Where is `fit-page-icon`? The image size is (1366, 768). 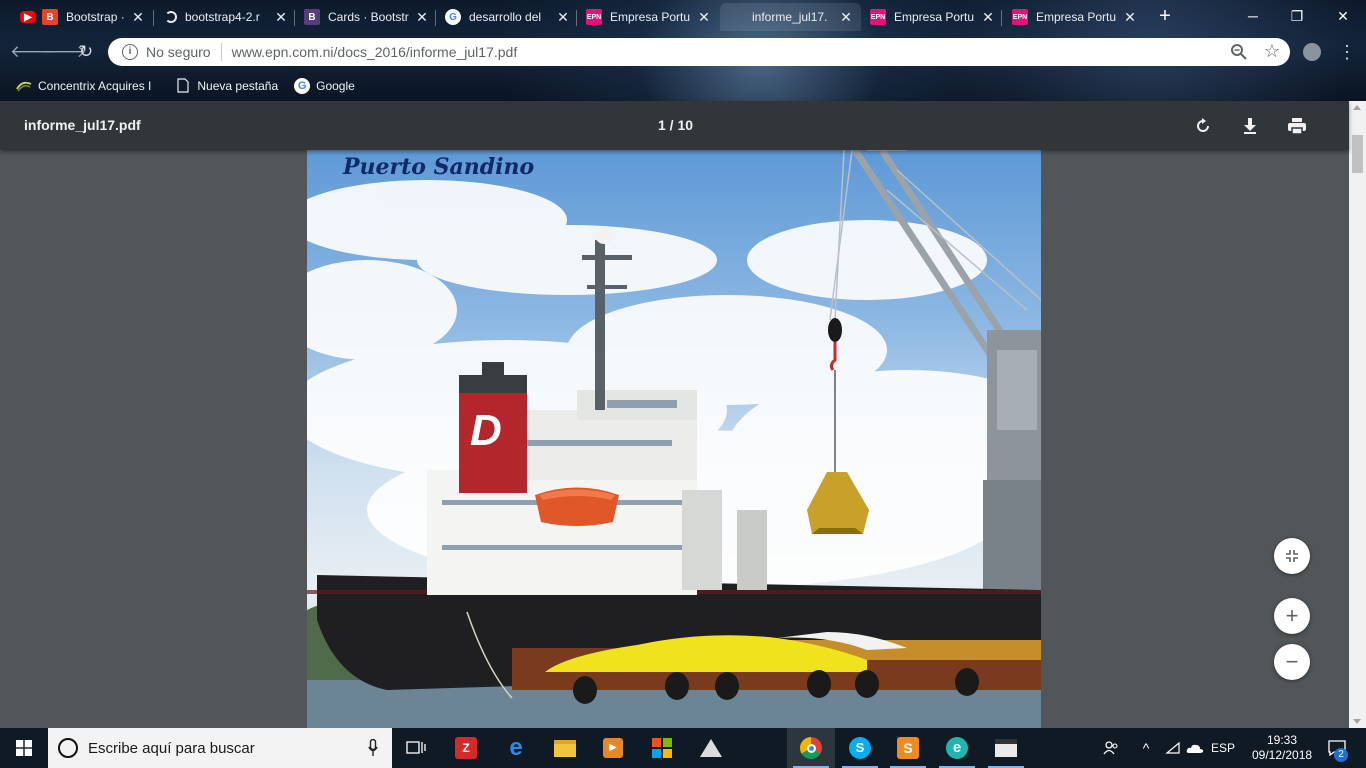 fit-page-icon is located at coordinates (1292, 556).